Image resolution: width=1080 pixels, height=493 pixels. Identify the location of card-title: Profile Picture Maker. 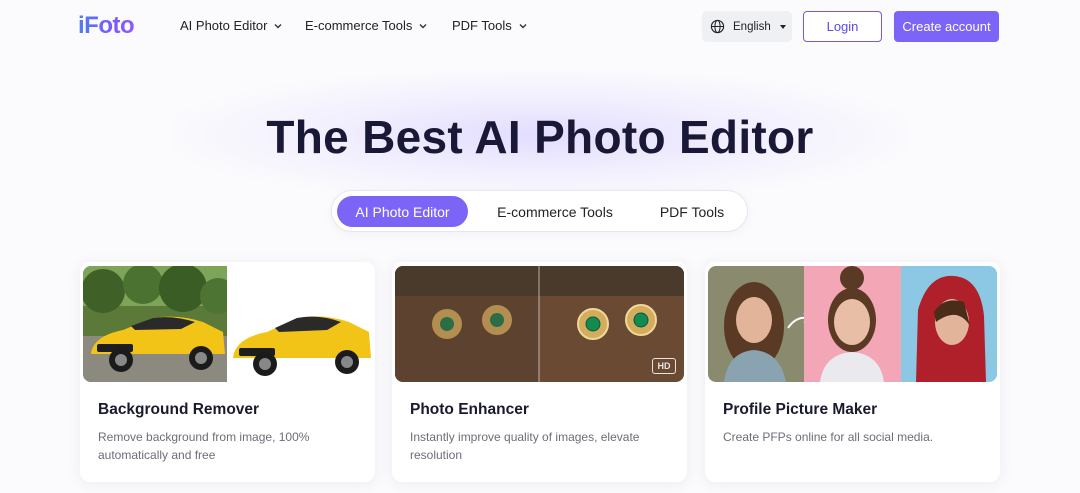
(800, 409).